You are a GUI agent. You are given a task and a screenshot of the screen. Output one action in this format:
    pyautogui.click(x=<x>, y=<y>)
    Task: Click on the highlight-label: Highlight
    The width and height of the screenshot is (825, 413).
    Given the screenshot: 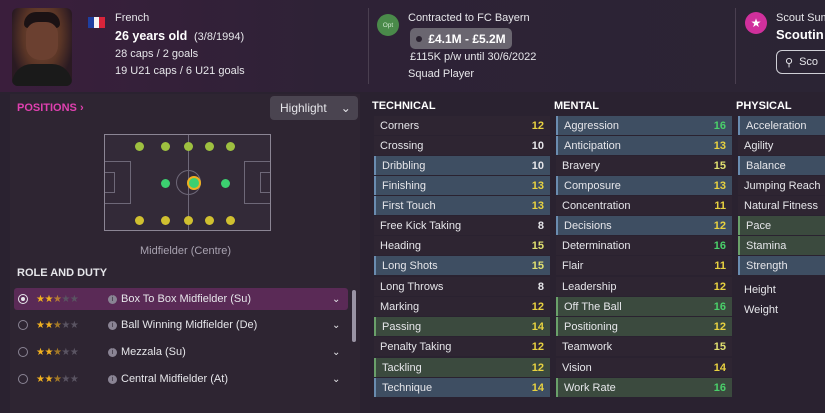 What is the action you would take?
    pyautogui.click(x=303, y=108)
    